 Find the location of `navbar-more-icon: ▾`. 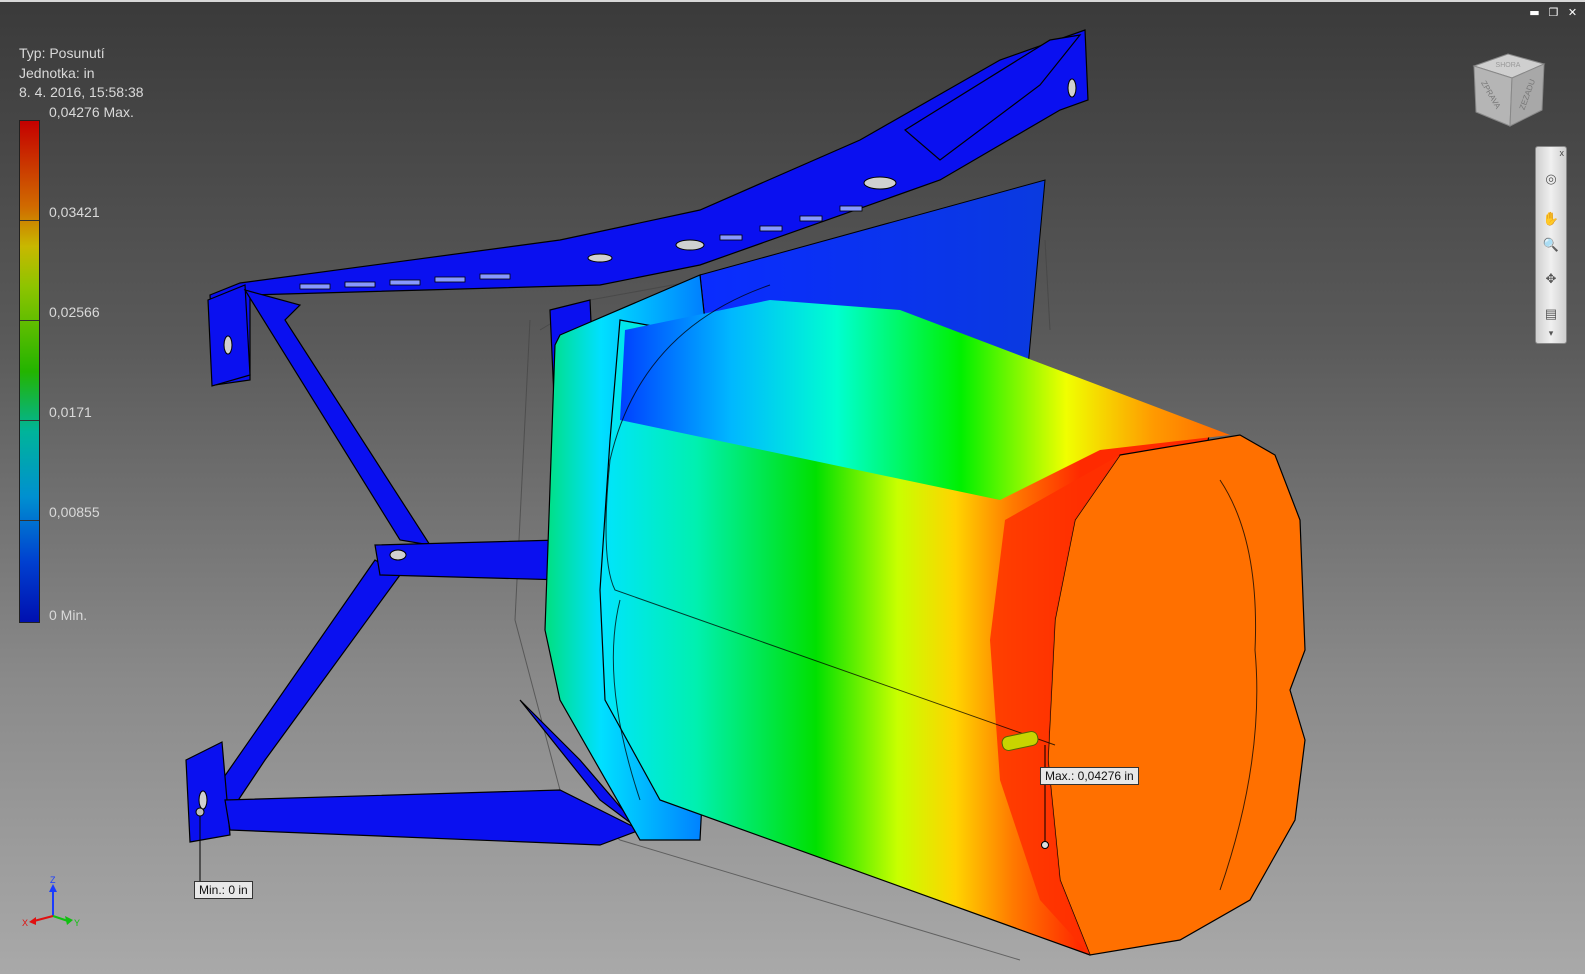

navbar-more-icon: ▾ is located at coordinates (1551, 333).